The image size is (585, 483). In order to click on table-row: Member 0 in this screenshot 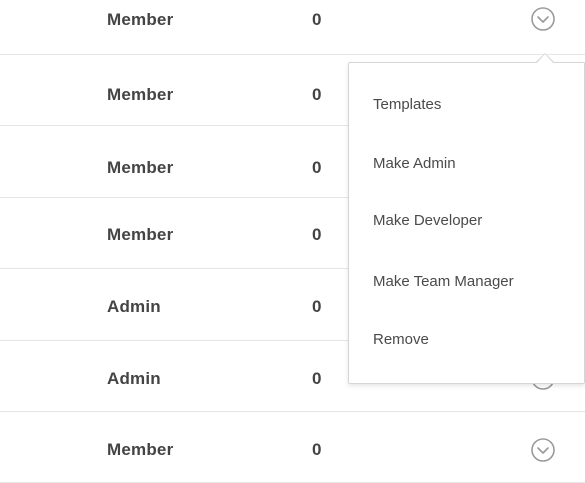, I will do `click(292, 447)`.